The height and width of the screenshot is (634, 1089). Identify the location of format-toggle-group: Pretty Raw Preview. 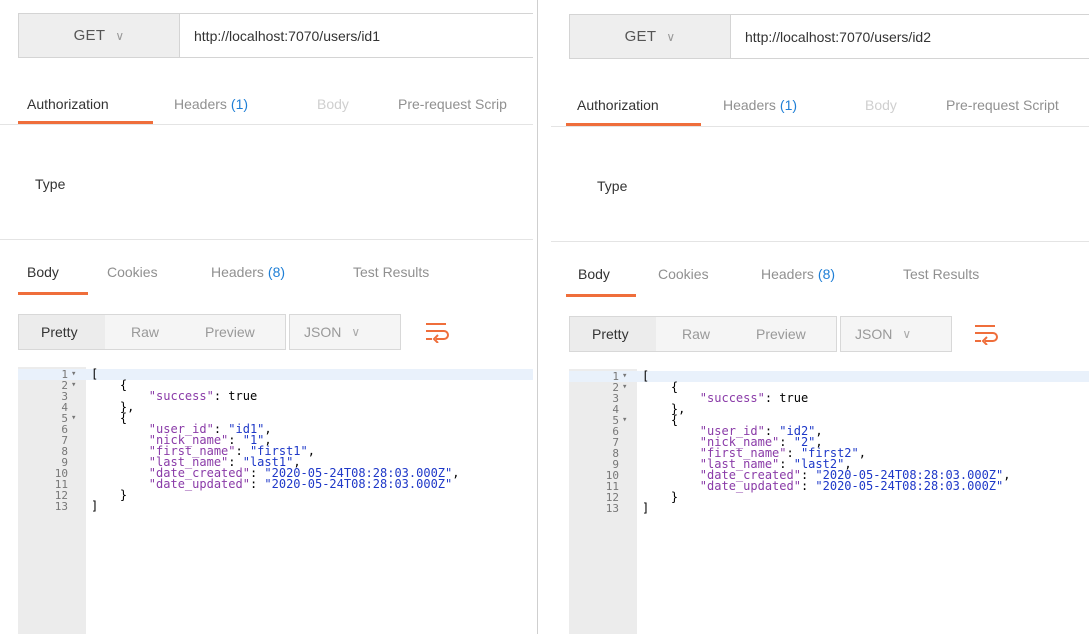
(703, 334).